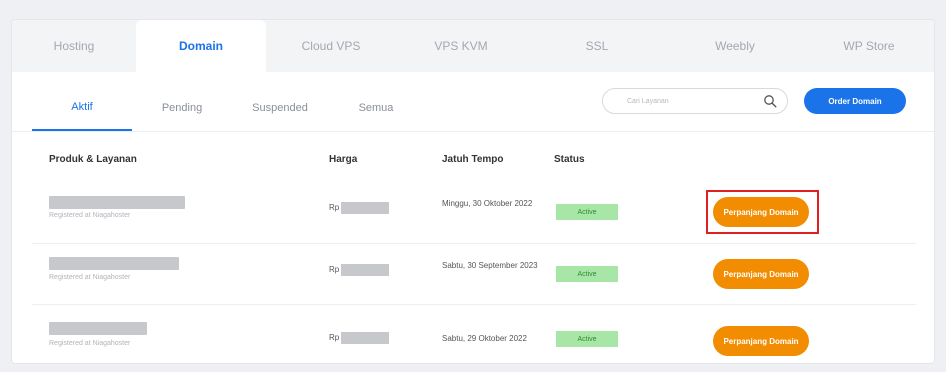  I want to click on tab-semua: Semua, so click(376, 108).